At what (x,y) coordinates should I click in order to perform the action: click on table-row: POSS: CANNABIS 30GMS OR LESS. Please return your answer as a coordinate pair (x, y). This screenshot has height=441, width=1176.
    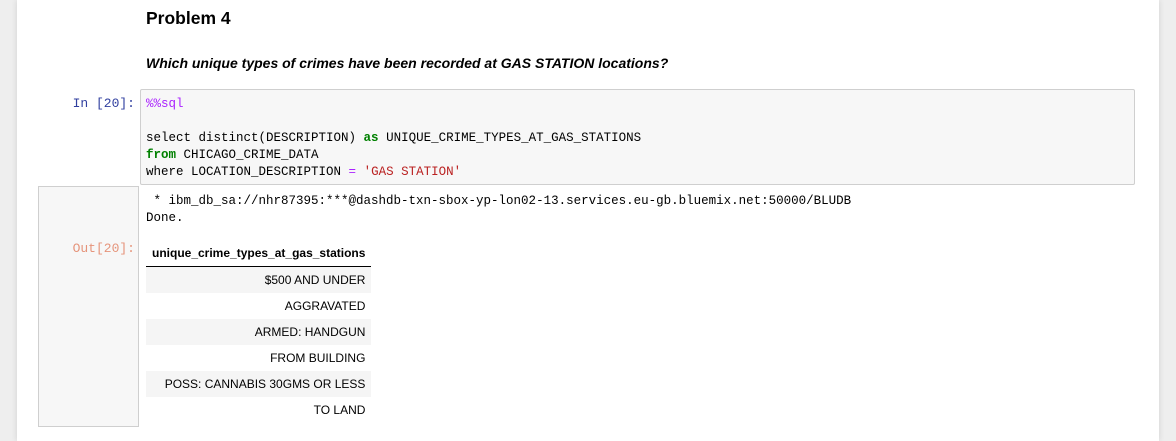
    Looking at the image, I should click on (259, 384).